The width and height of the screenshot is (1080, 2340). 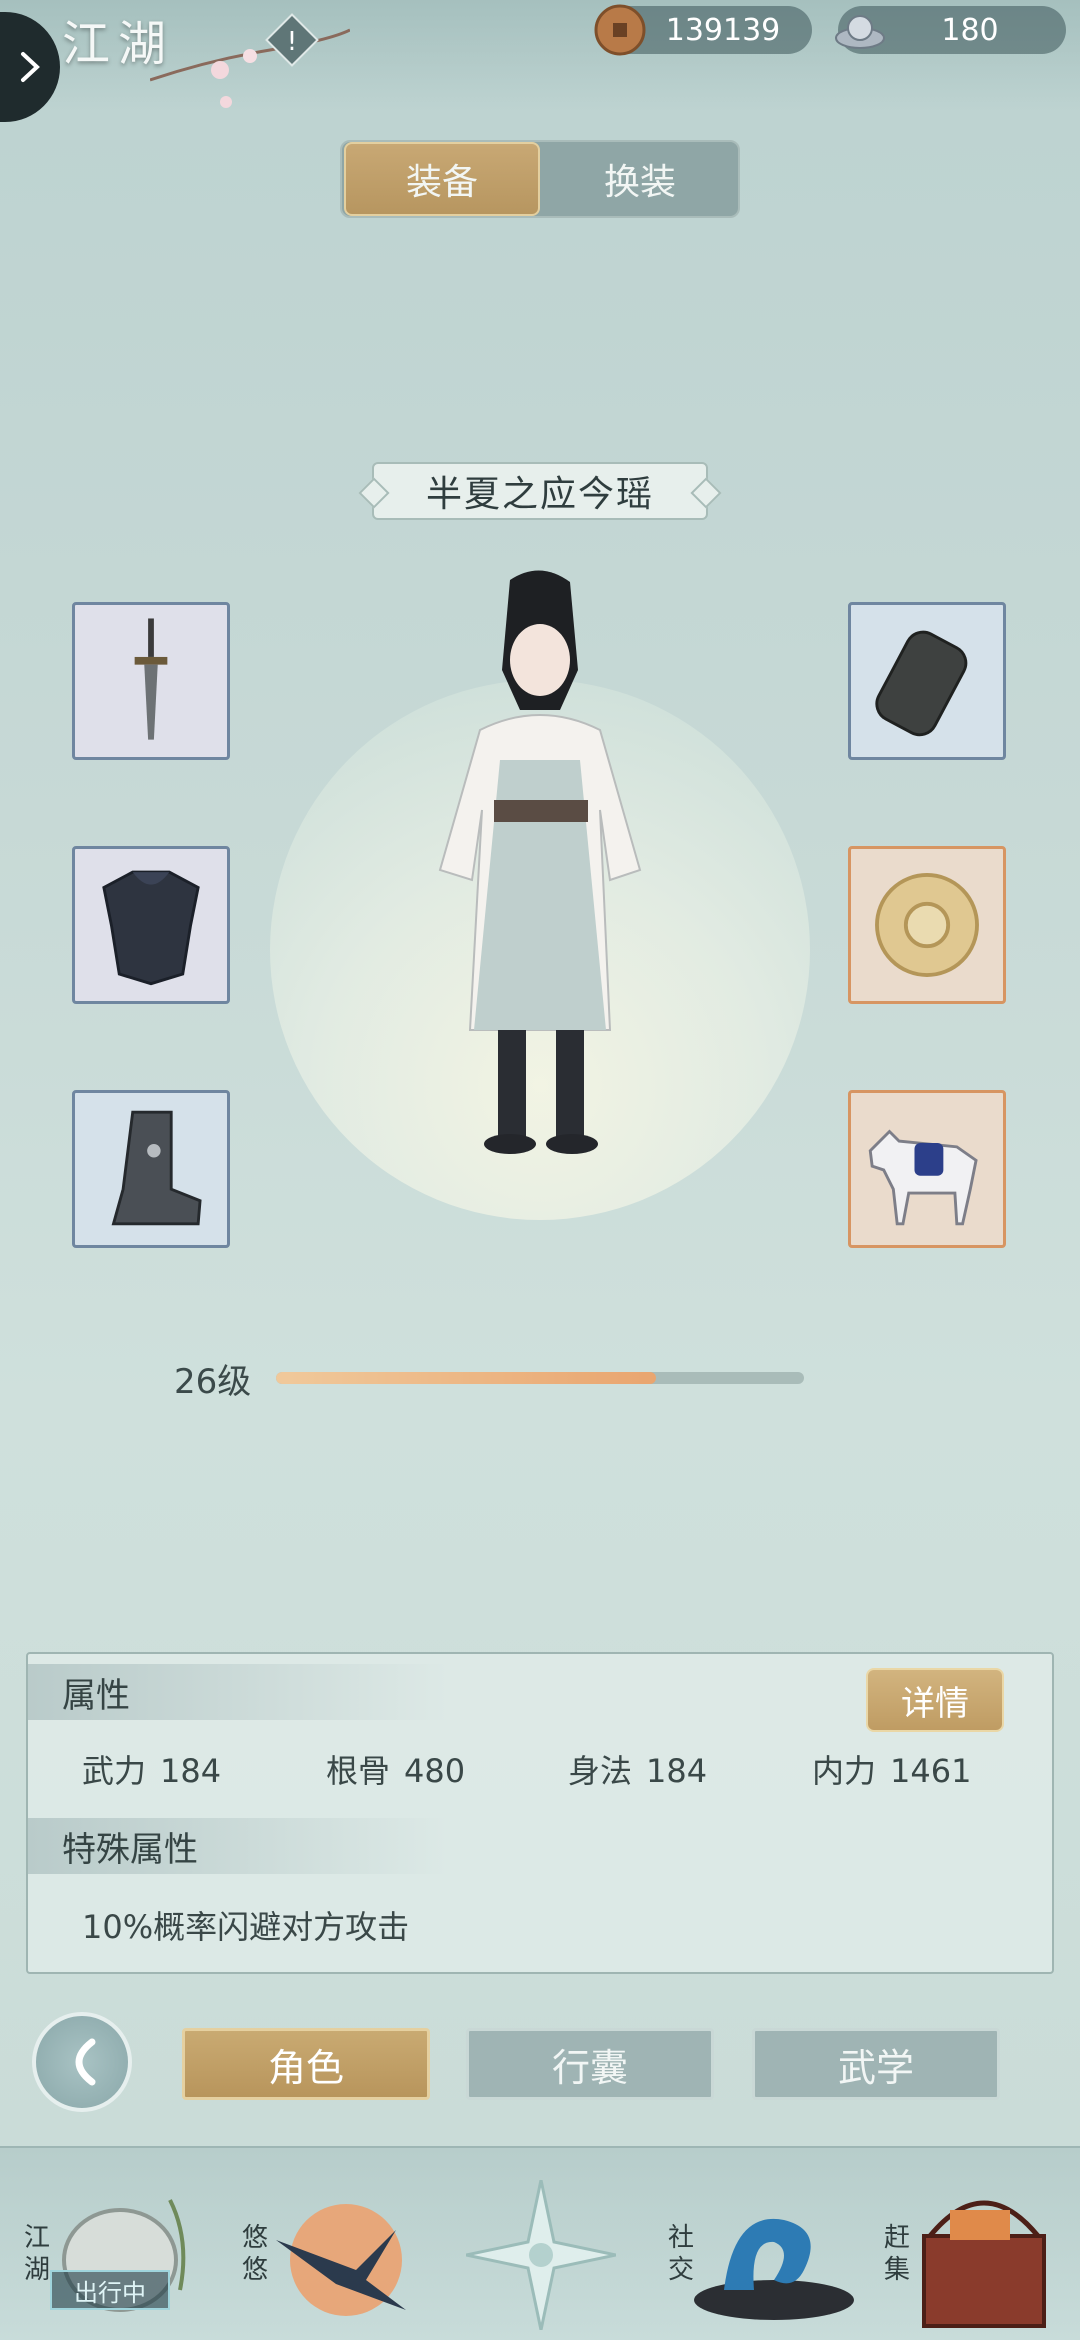 What do you see at coordinates (876, 2064) in the screenshot?
I see `tab-martial-arts: 武学` at bounding box center [876, 2064].